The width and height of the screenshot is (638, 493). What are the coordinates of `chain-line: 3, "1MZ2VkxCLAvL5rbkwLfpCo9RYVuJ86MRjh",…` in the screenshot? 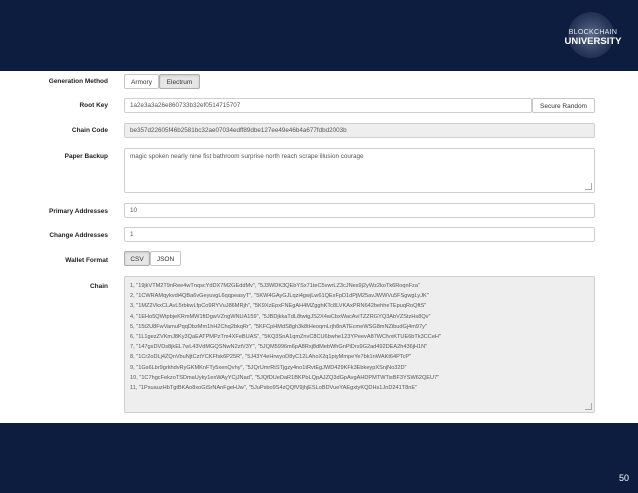 It's located at (278, 306).